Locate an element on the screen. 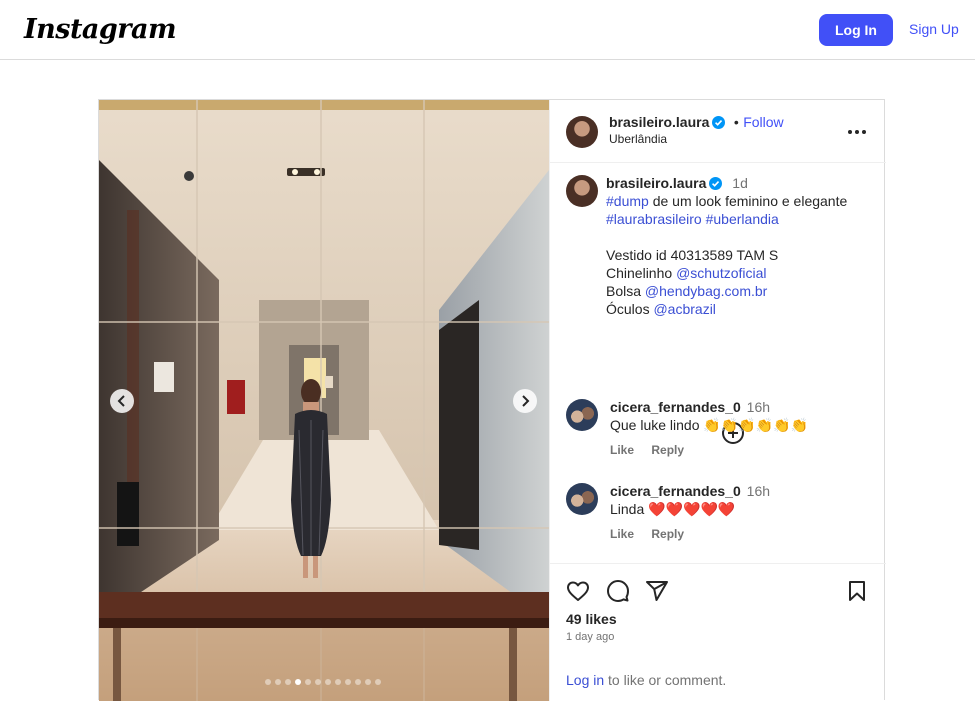 The height and width of the screenshot is (701, 975). previous-slide-button is located at coordinates (122, 401).